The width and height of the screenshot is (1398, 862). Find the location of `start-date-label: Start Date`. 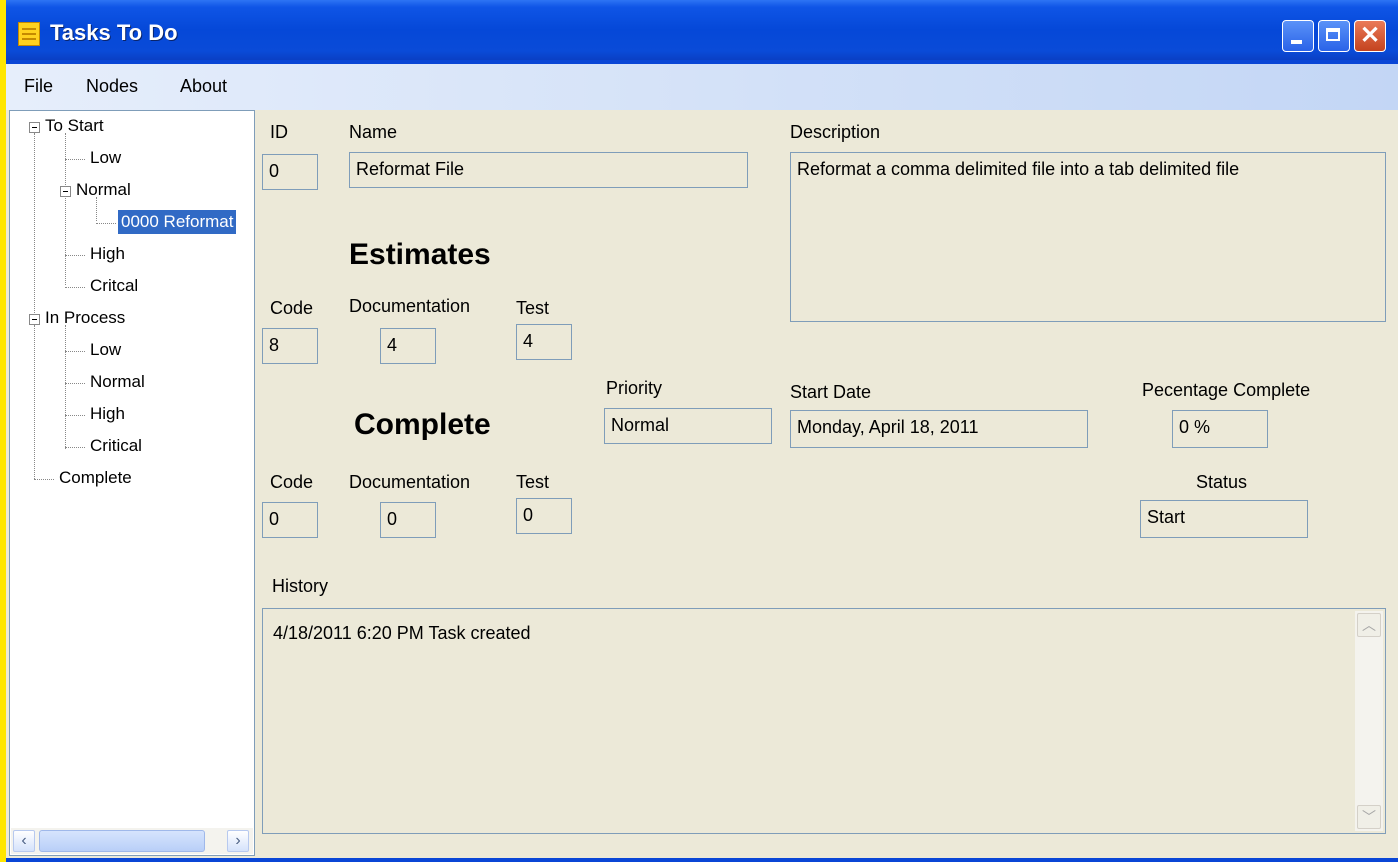

start-date-label: Start Date is located at coordinates (831, 392).